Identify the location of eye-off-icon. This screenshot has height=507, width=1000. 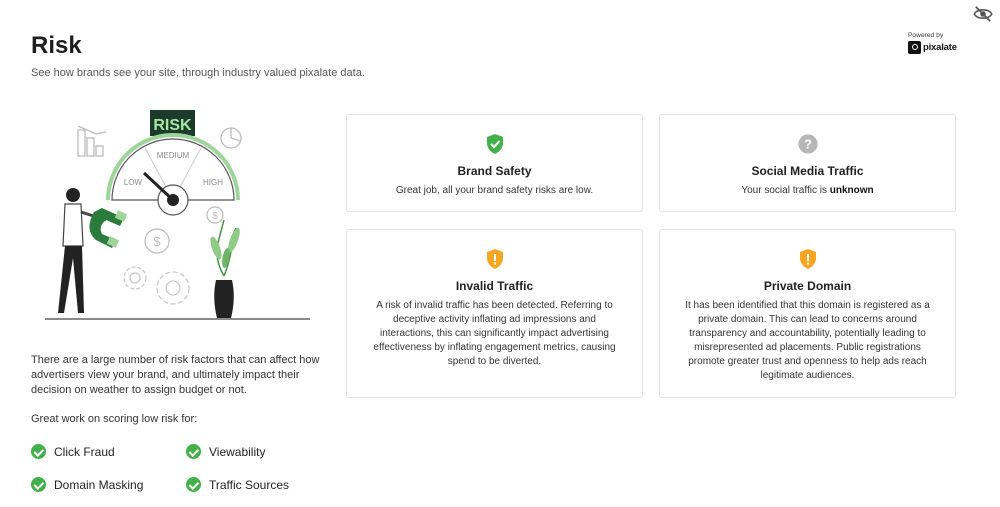
(983, 14).